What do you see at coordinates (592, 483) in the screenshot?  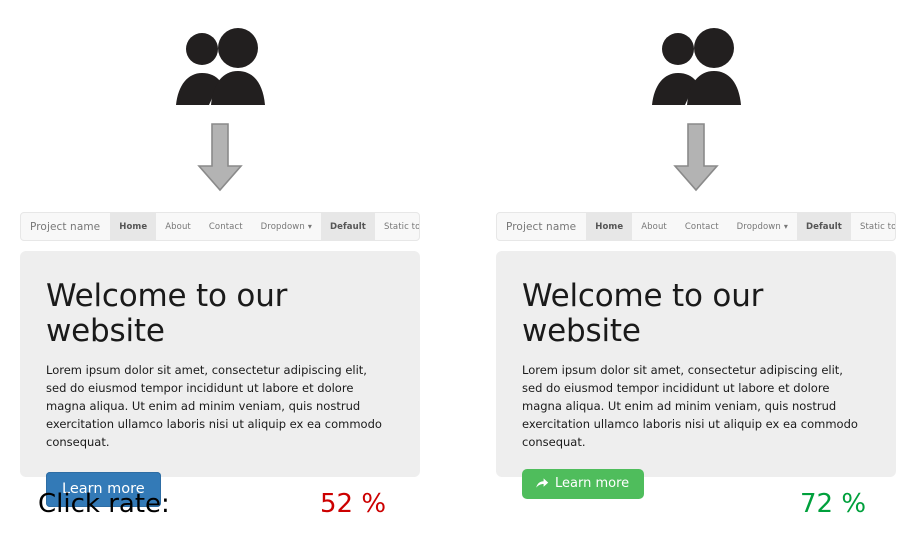 I see `learn-more-label: Learn more` at bounding box center [592, 483].